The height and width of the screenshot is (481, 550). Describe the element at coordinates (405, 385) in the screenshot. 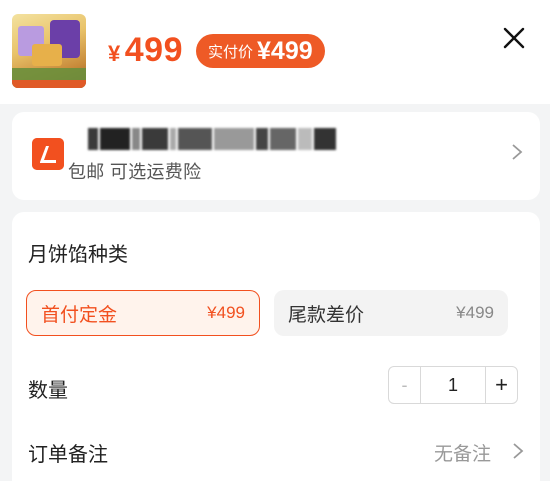

I see `quantity-decrease-button: -` at that location.